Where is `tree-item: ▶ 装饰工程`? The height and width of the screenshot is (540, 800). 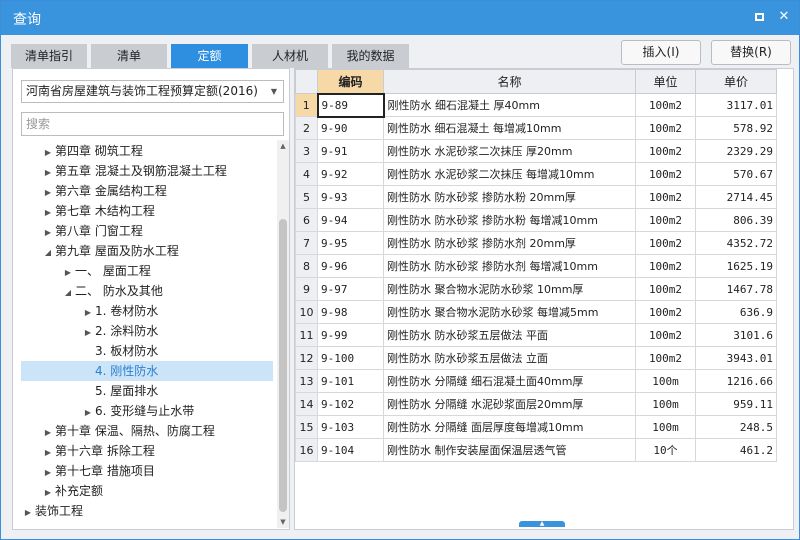 tree-item: ▶ 装饰工程 is located at coordinates (52, 511).